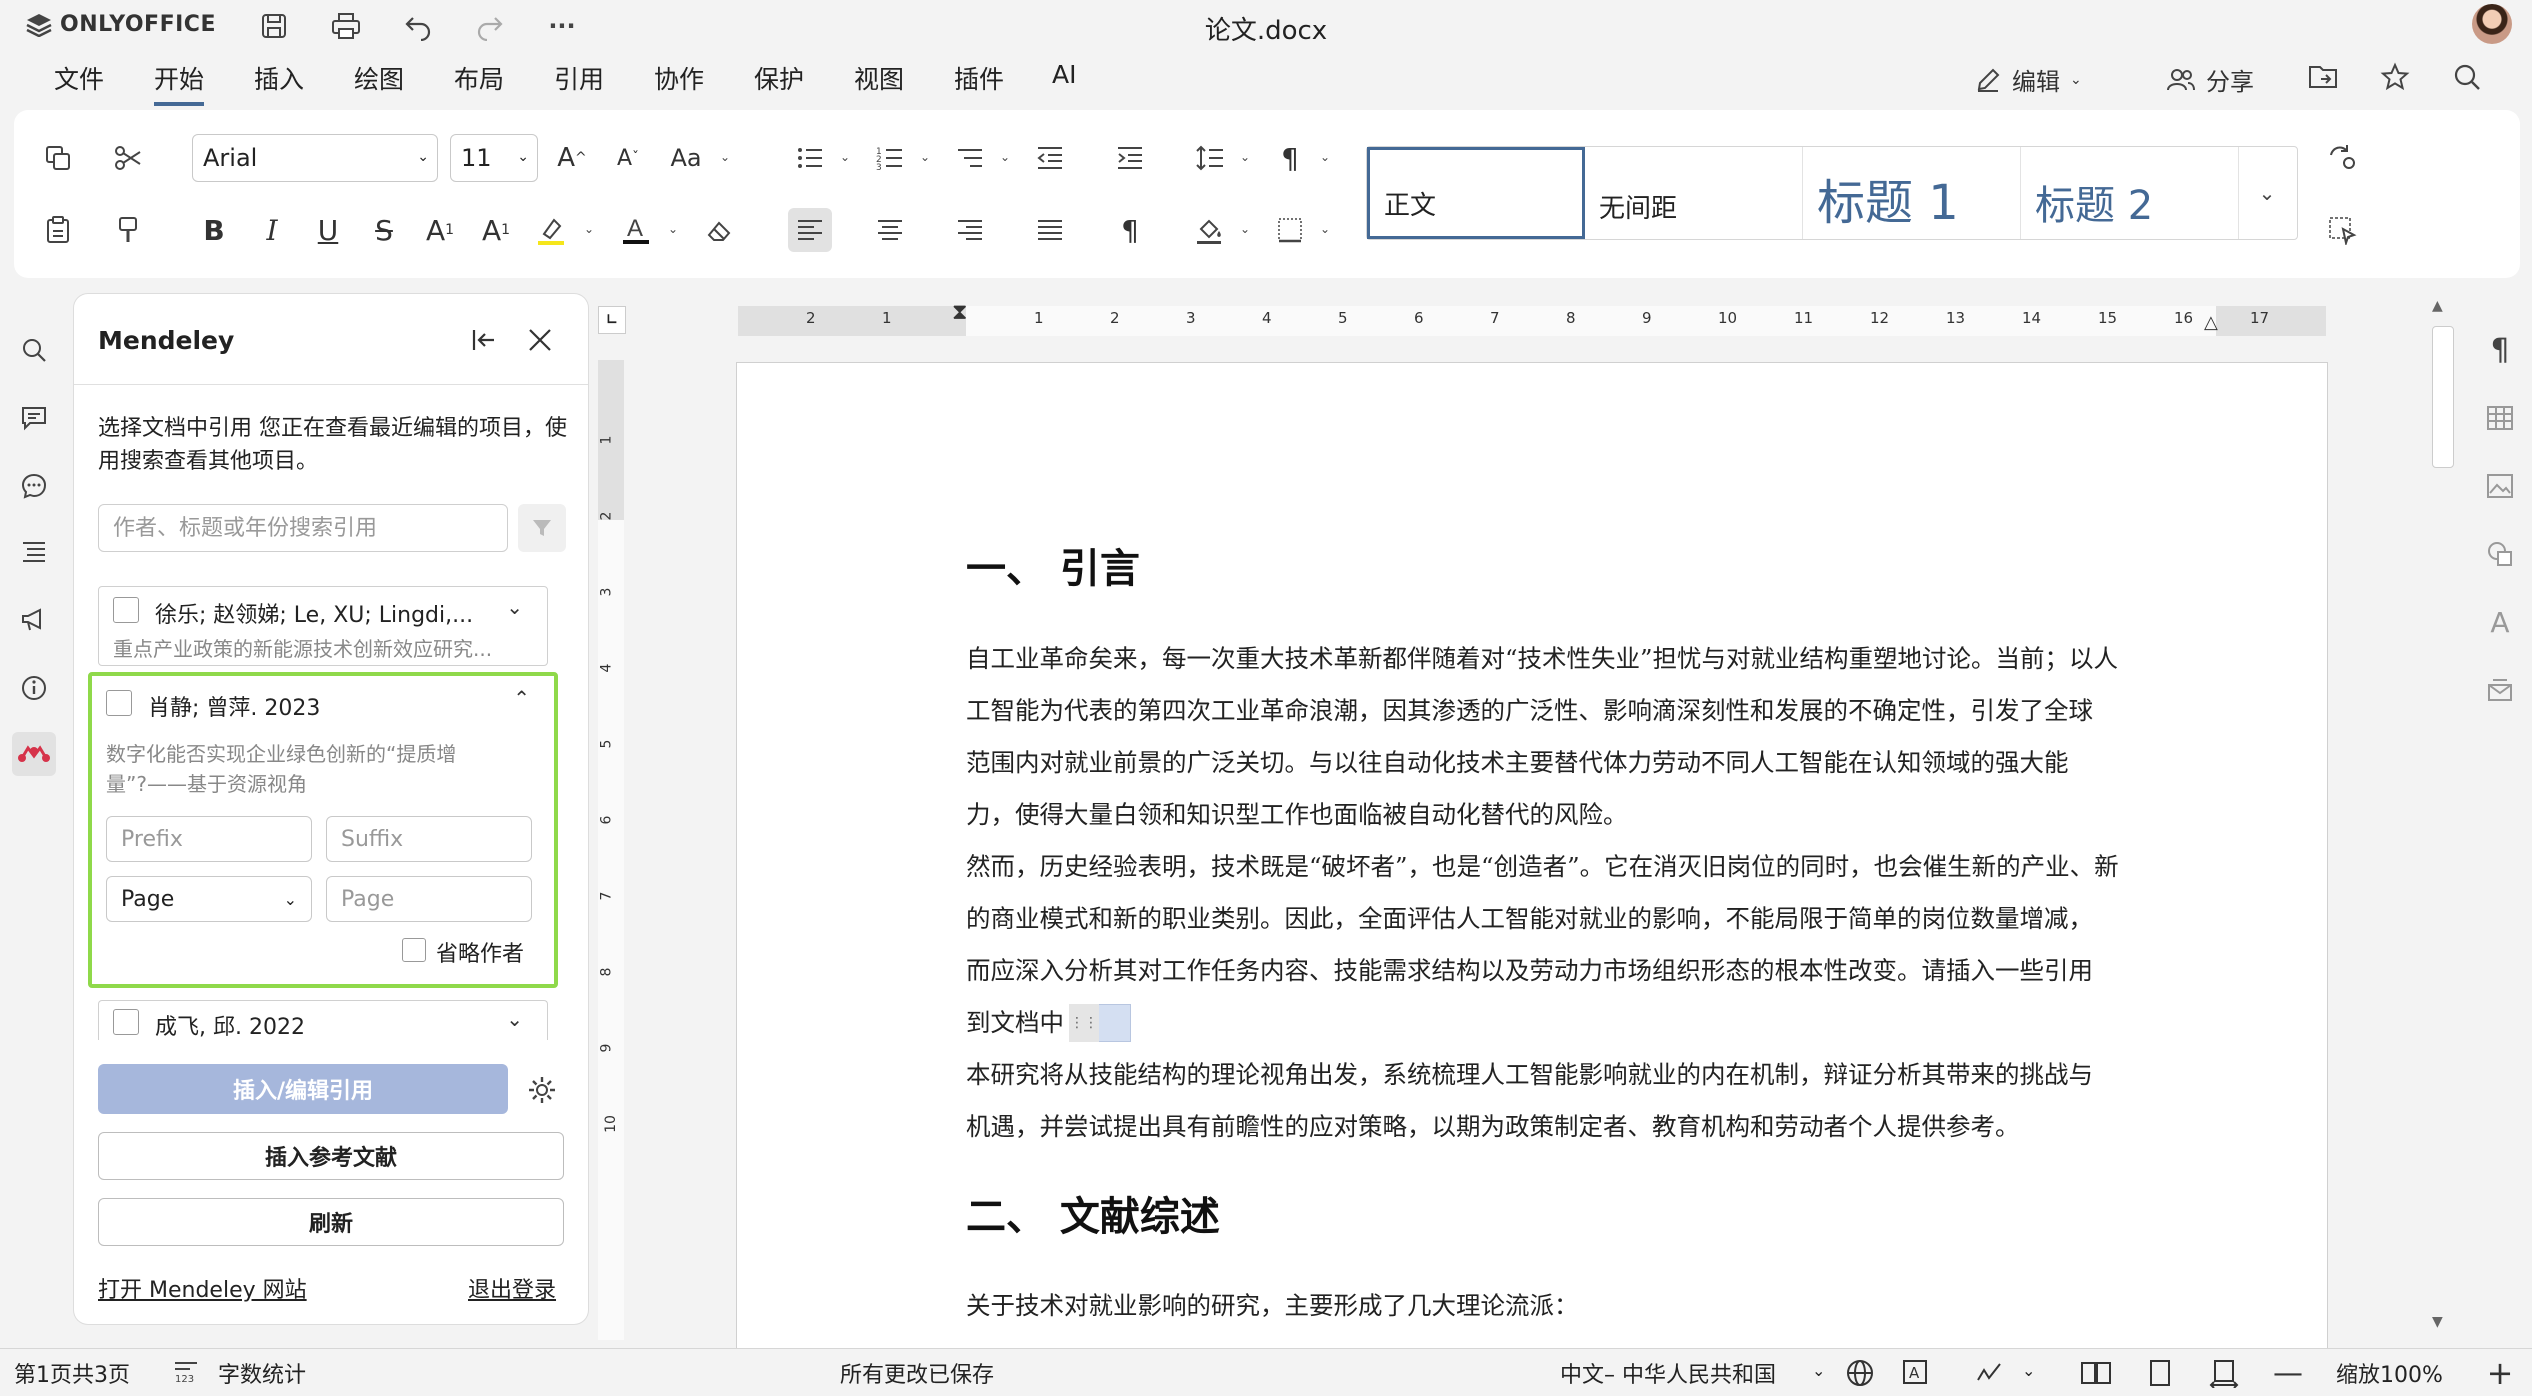  I want to click on numbered-list-icon: 123, so click(890, 158).